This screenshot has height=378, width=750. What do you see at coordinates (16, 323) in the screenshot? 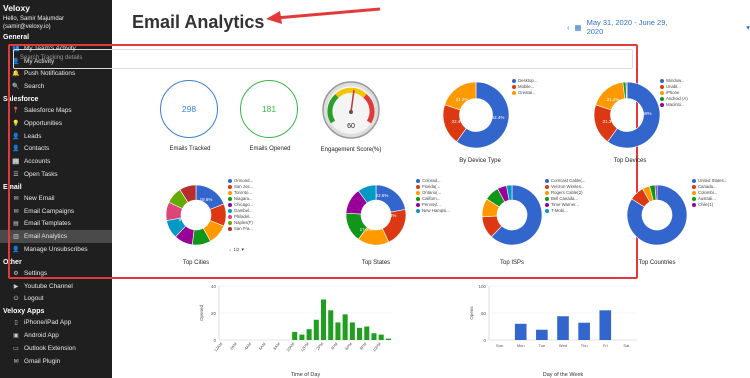
I see `phone-icon: ▯` at bounding box center [16, 323].